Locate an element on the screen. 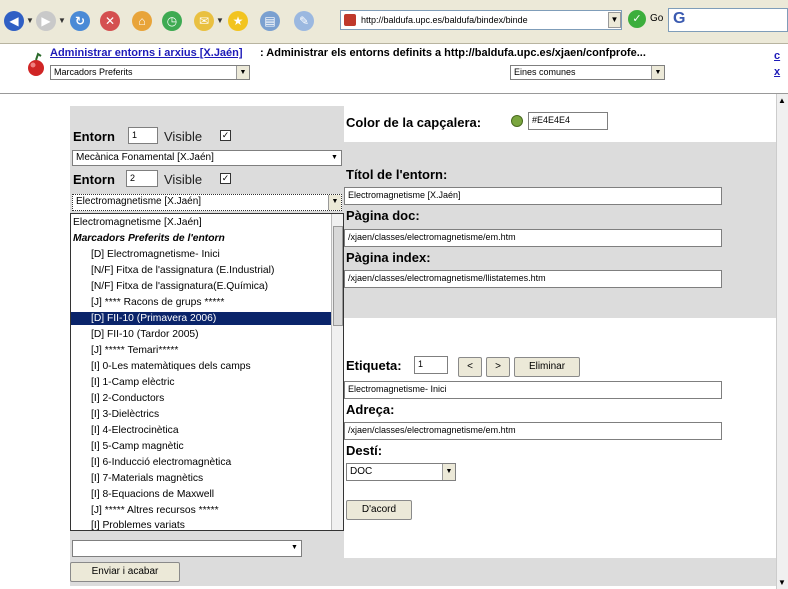 The width and height of the screenshot is (788, 589). list-item: [J] ***** Altres recursos ***** is located at coordinates (146, 510).